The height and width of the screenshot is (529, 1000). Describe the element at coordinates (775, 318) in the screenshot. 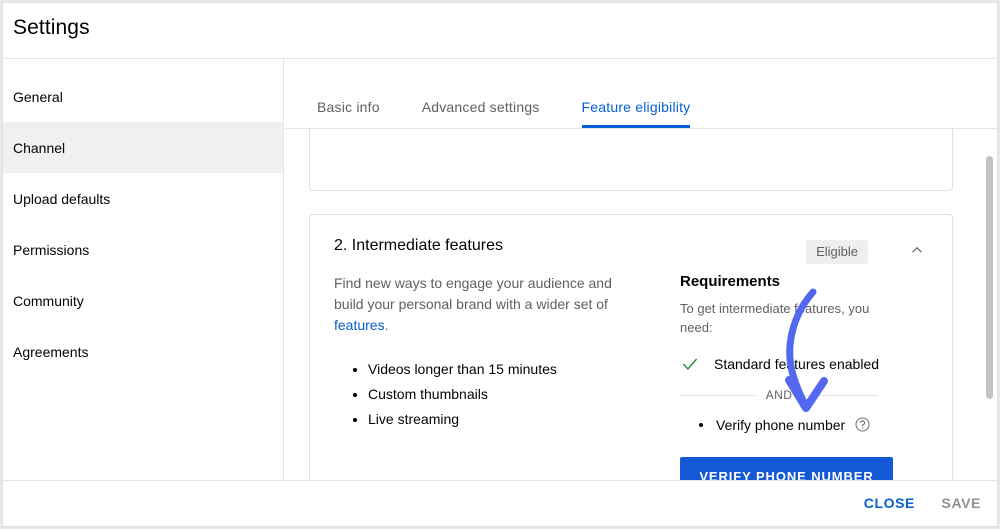

I see `requirements-subtext: To get intermediate features, you need:` at that location.